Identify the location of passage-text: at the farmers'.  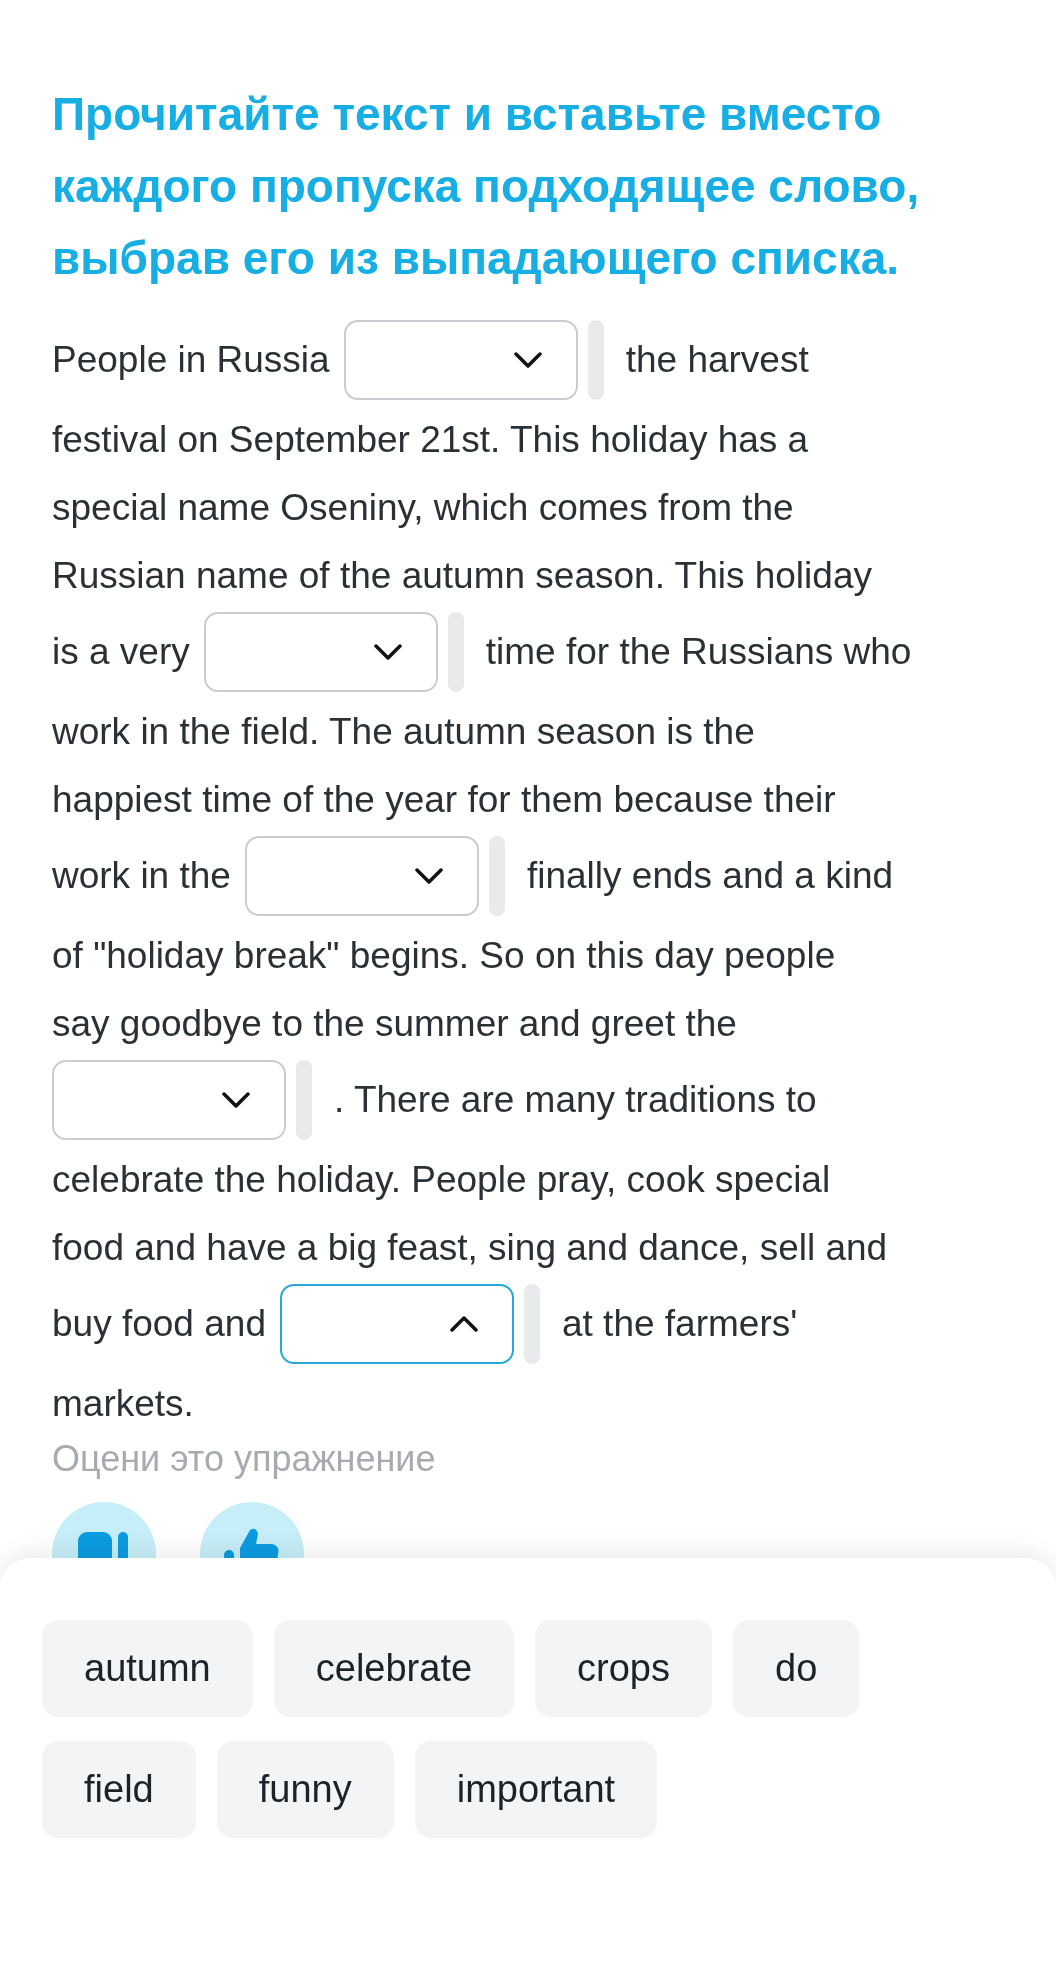
(679, 1324).